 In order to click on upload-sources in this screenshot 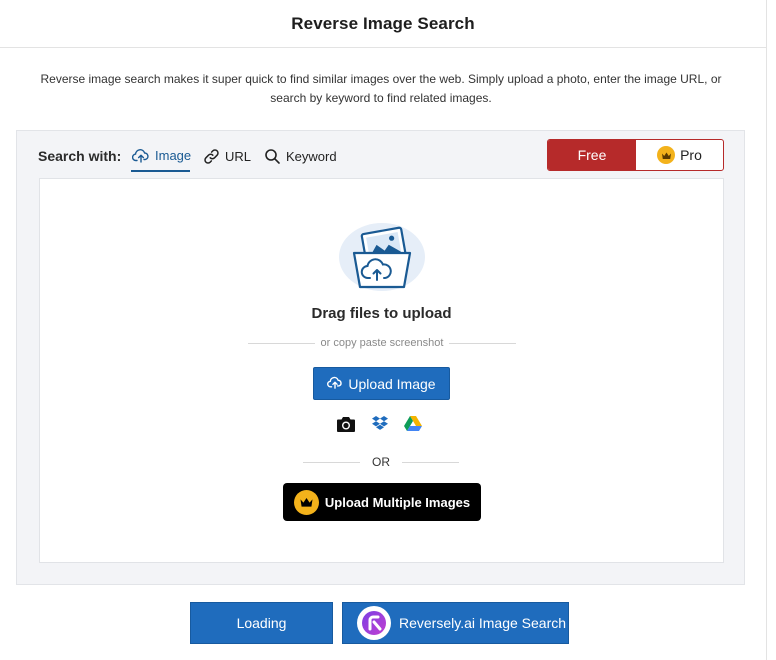, I will do `click(381, 425)`.